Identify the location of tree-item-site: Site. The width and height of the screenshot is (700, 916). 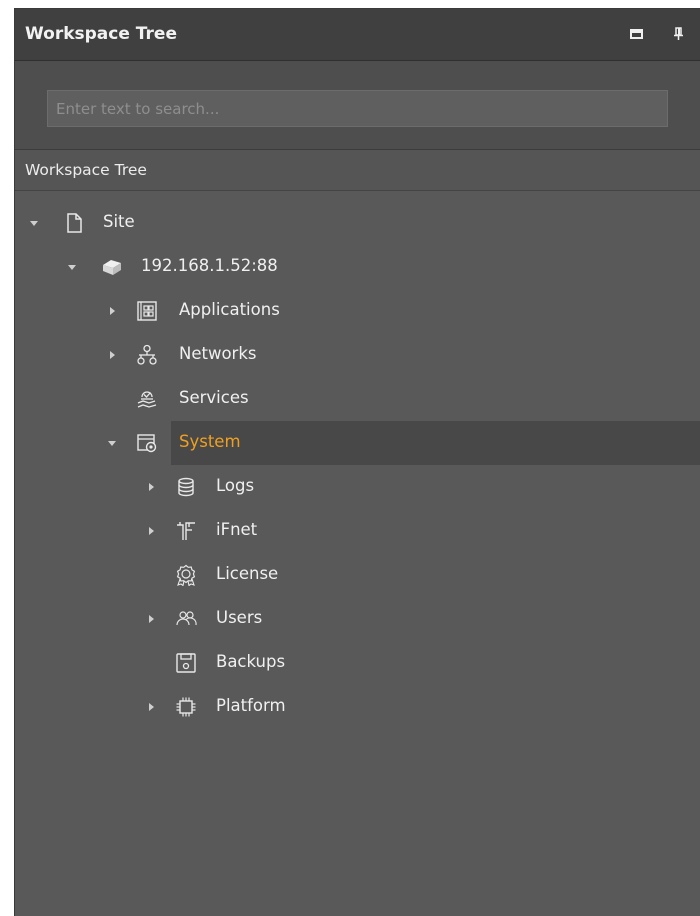
(357, 223).